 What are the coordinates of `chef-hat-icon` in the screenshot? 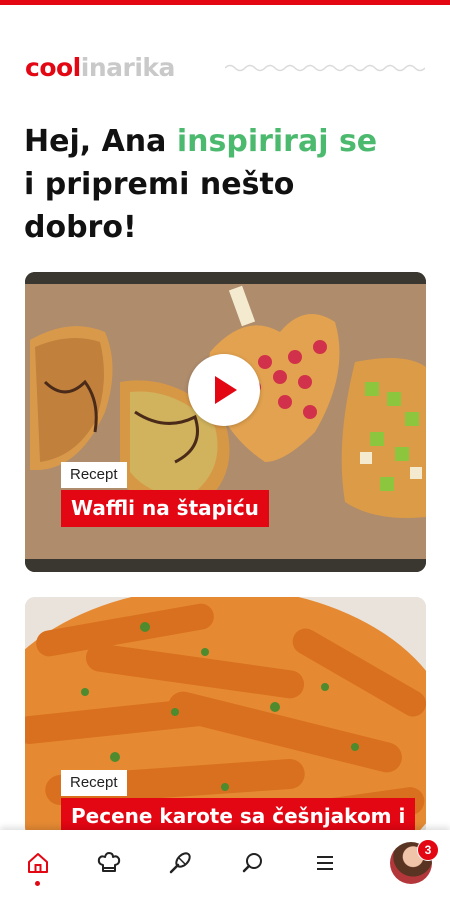 It's located at (109, 863).